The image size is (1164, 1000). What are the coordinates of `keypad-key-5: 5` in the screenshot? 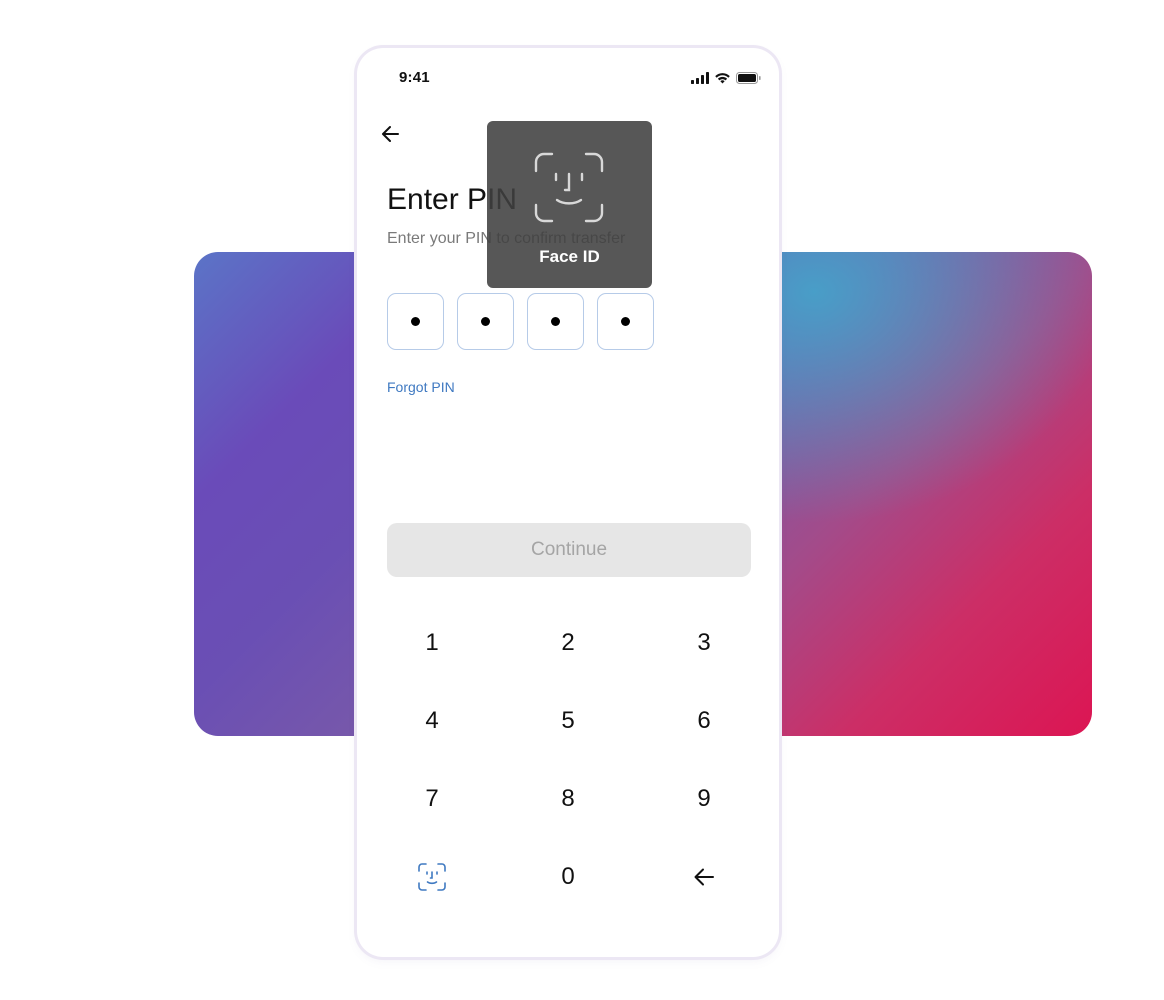 It's located at (568, 721).